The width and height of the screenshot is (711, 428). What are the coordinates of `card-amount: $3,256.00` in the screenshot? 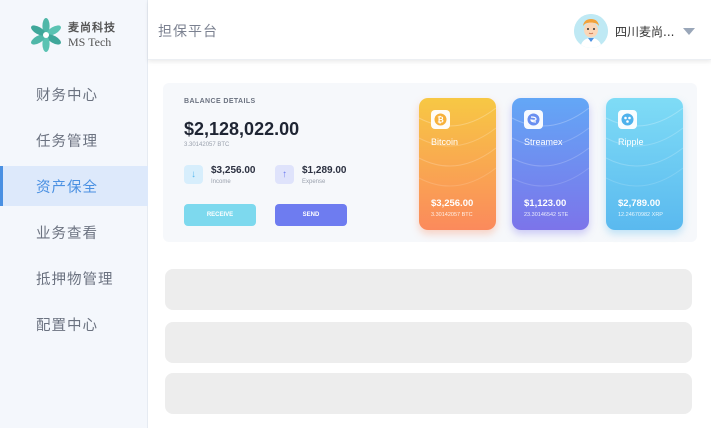 It's located at (452, 203).